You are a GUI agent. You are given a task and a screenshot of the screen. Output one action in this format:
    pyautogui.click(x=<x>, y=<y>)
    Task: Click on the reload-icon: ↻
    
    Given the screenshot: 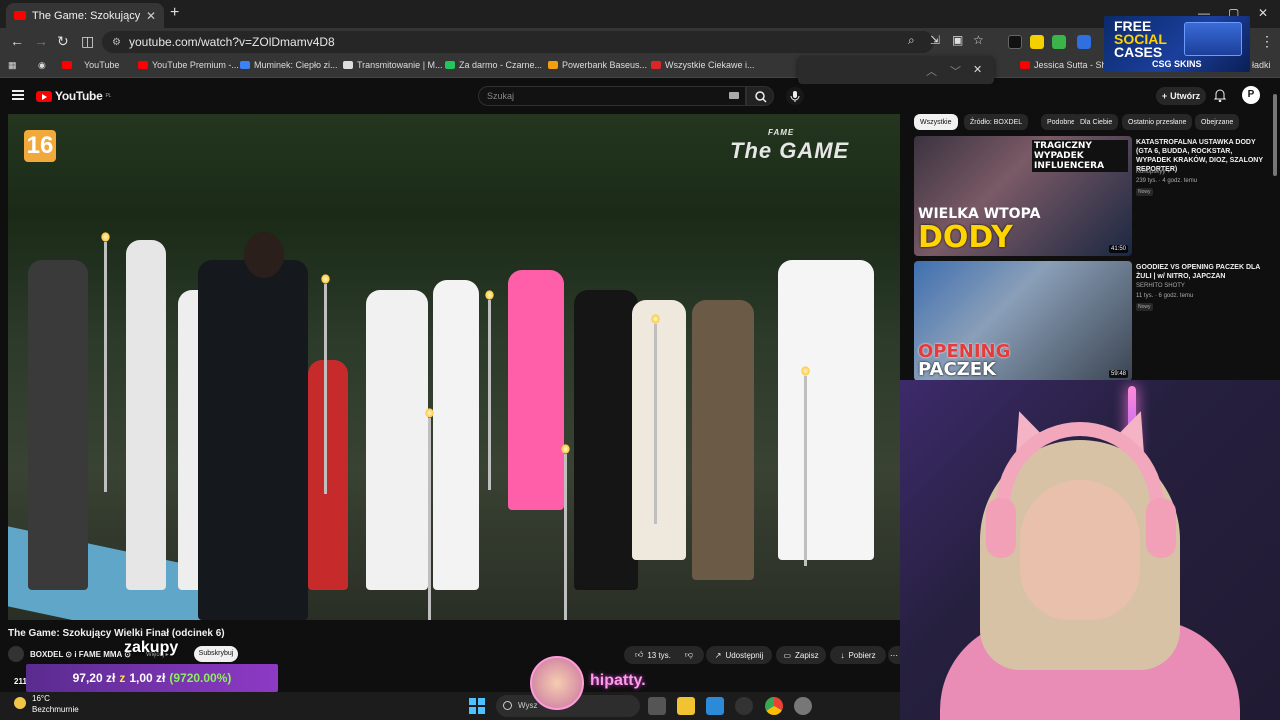 What is the action you would take?
    pyautogui.click(x=63, y=41)
    